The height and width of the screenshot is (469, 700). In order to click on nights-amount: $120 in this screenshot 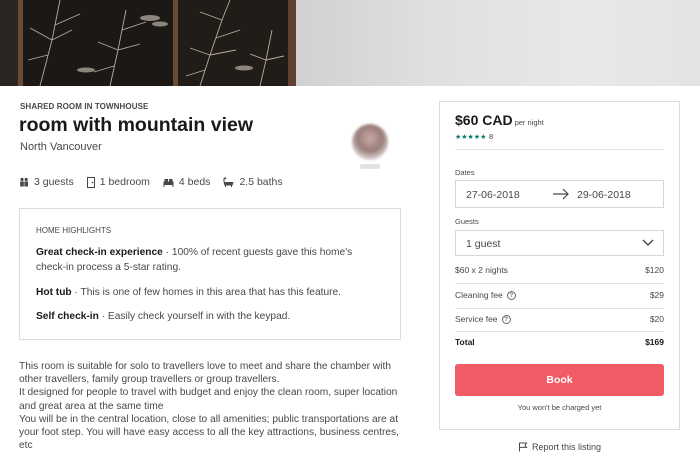, I will do `click(654, 270)`.